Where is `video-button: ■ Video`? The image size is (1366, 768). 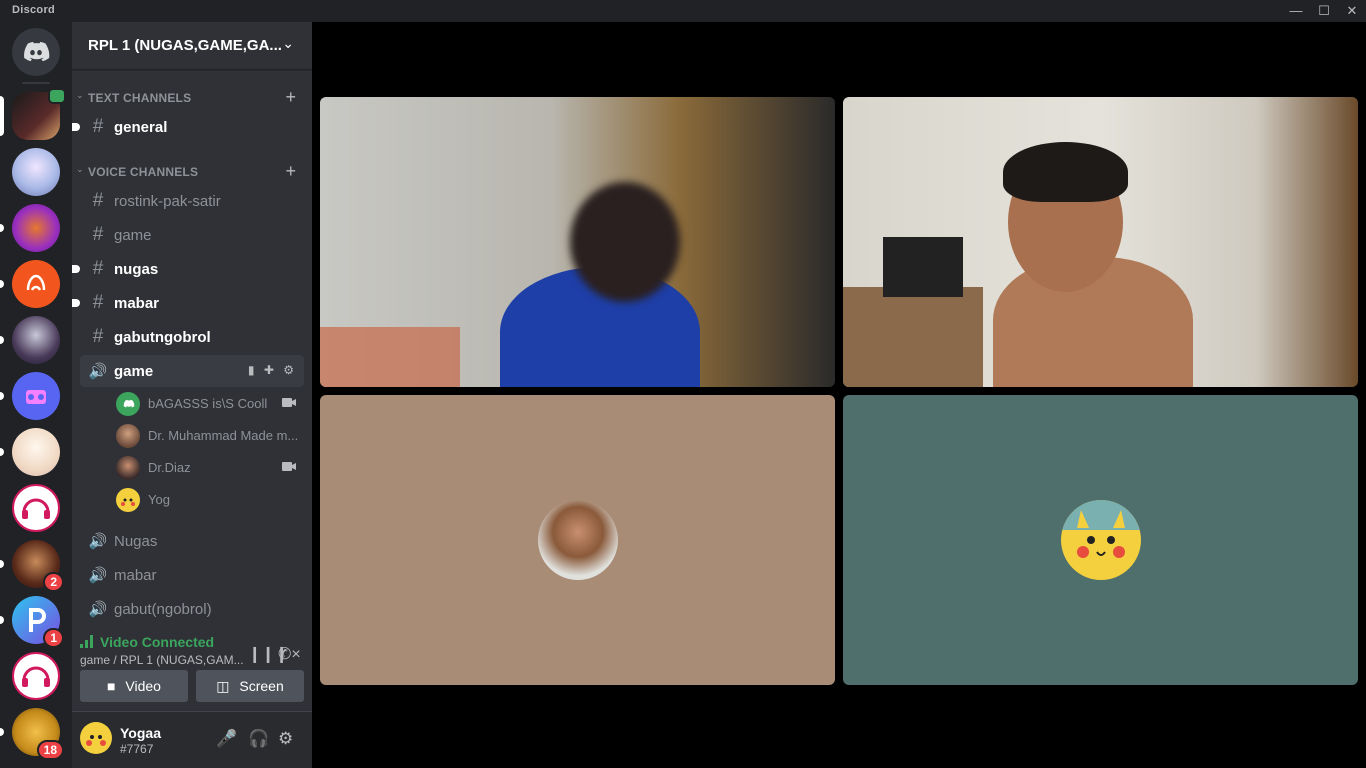 video-button: ■ Video is located at coordinates (134, 686).